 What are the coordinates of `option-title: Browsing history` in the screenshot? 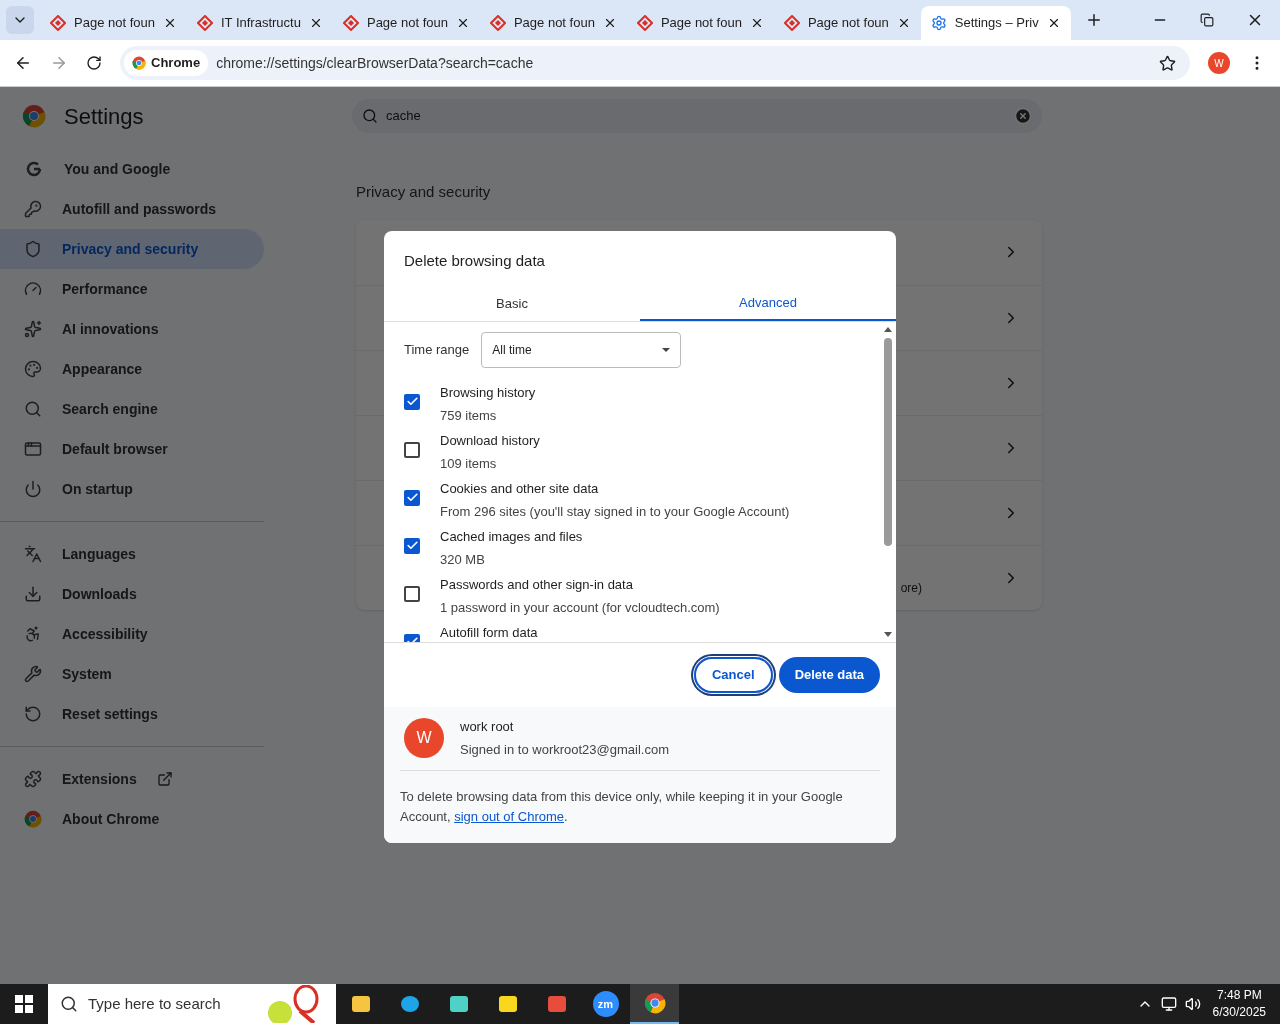 It's located at (488, 392).